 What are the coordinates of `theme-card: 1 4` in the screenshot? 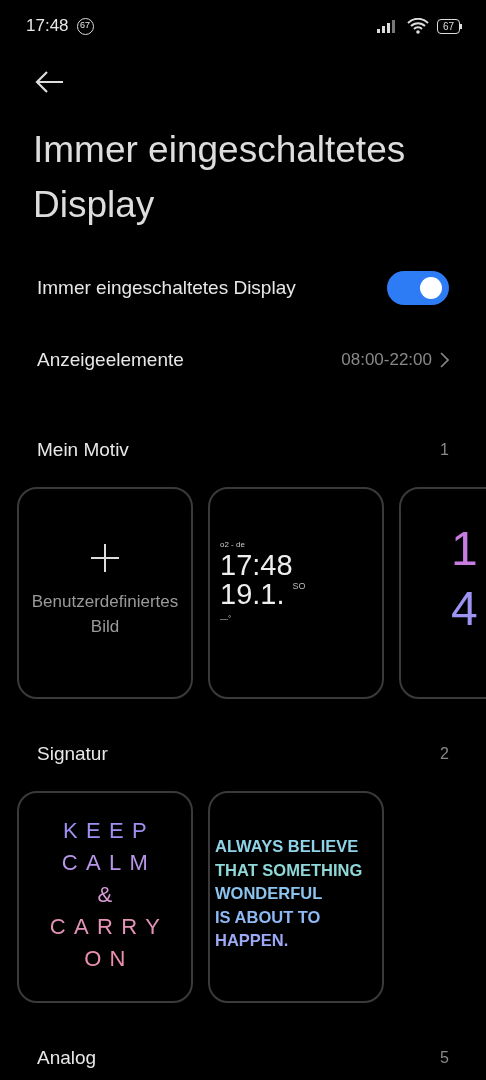 It's located at (442, 593).